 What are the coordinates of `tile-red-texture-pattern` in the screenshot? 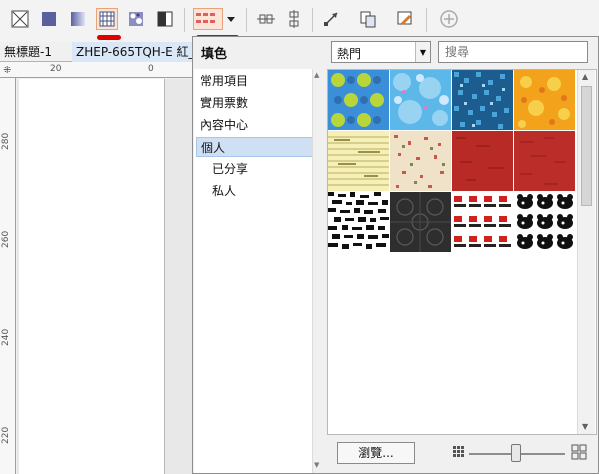 It's located at (482, 161).